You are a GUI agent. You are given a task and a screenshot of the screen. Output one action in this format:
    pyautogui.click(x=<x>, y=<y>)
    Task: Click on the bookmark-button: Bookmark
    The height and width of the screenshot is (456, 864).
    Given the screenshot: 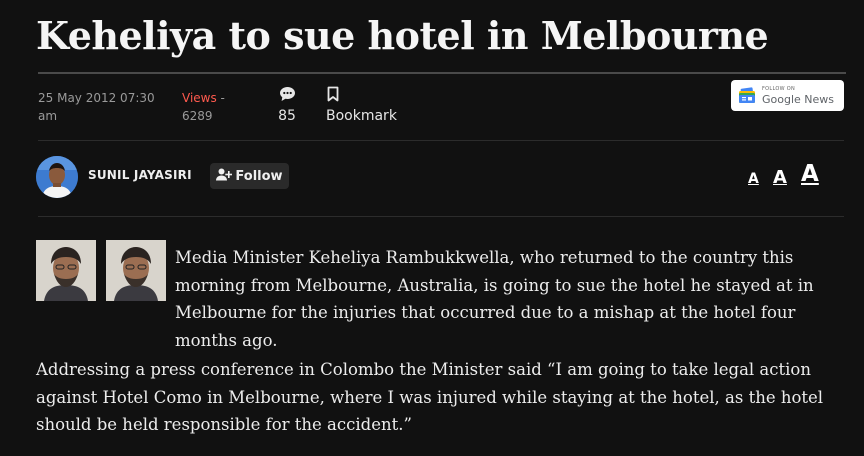 What is the action you would take?
    pyautogui.click(x=361, y=105)
    